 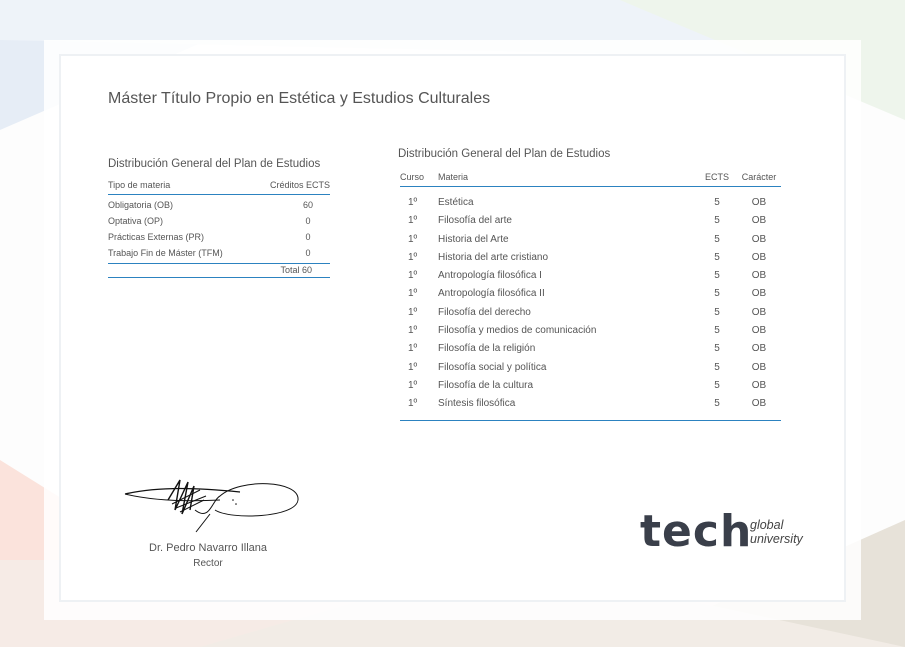 I want to click on table-row: 1º Antropología filosófica I 5 OB, so click(x=590, y=276).